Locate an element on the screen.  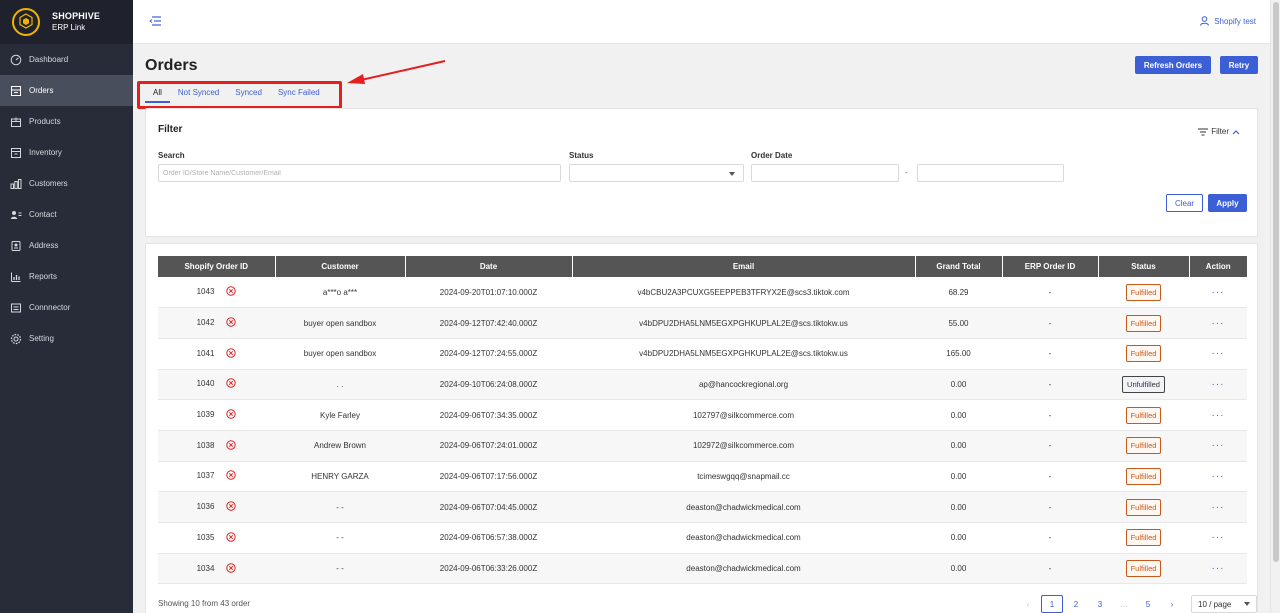
filter-toggle-label: Filter is located at coordinates (1220, 131).